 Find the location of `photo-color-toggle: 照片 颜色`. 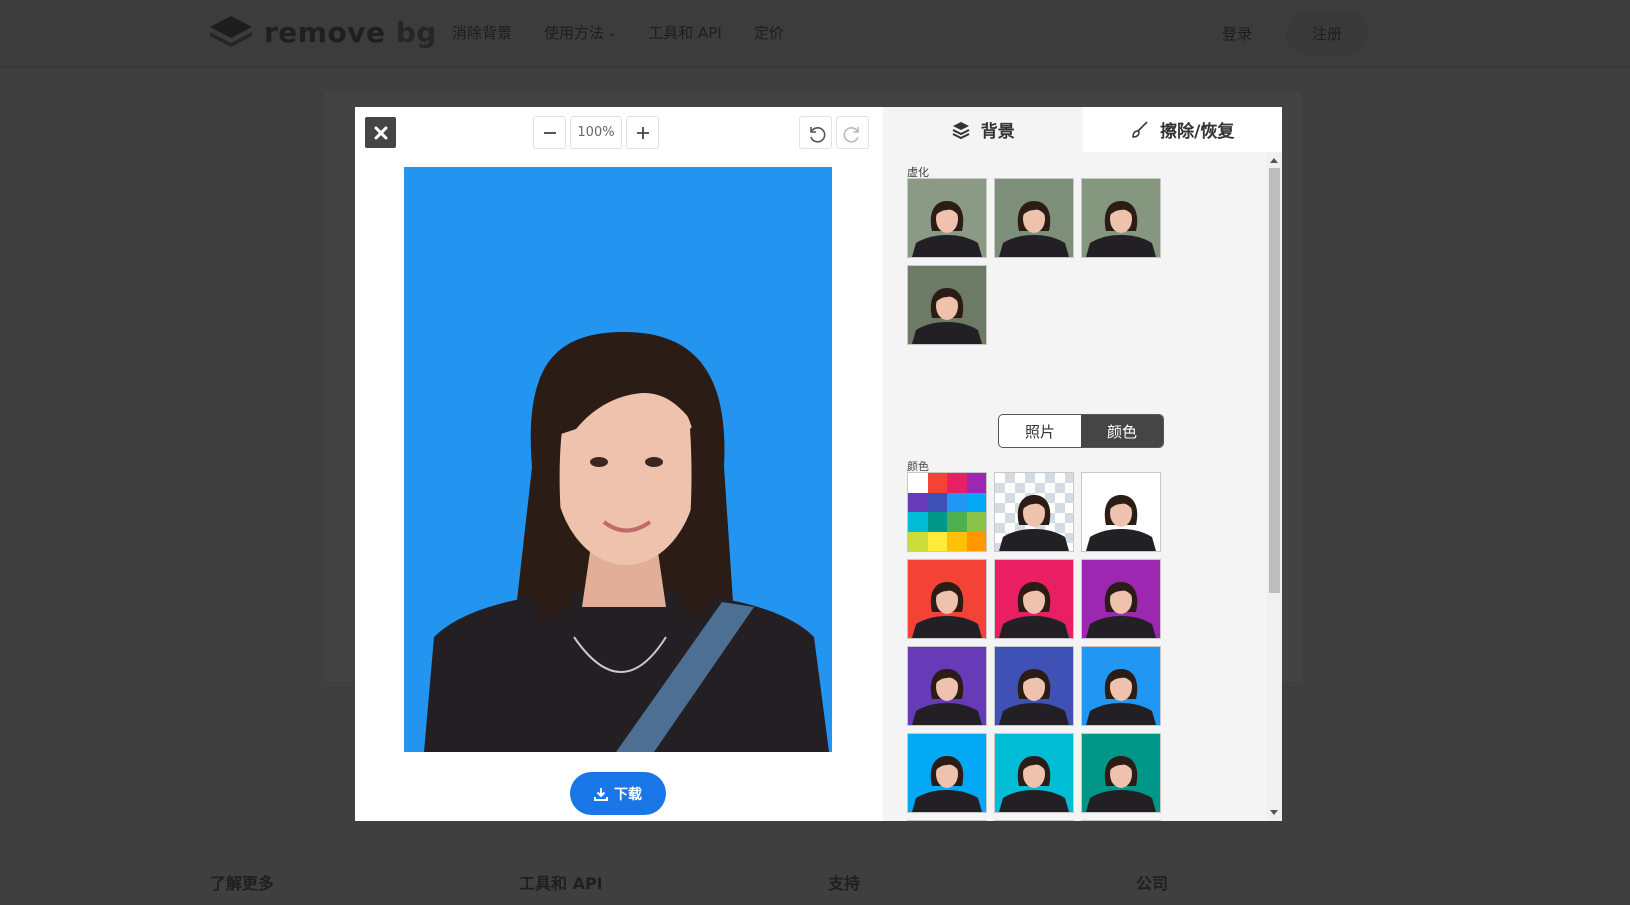

photo-color-toggle: 照片 颜色 is located at coordinates (1081, 431).